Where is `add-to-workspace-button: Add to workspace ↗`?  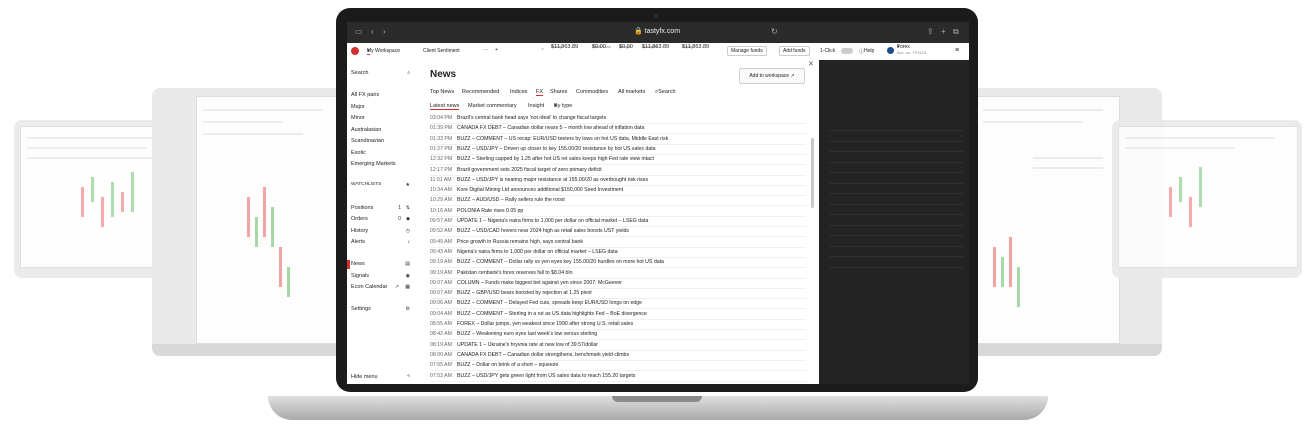 add-to-workspace-button: Add to workspace ↗ is located at coordinates (772, 76).